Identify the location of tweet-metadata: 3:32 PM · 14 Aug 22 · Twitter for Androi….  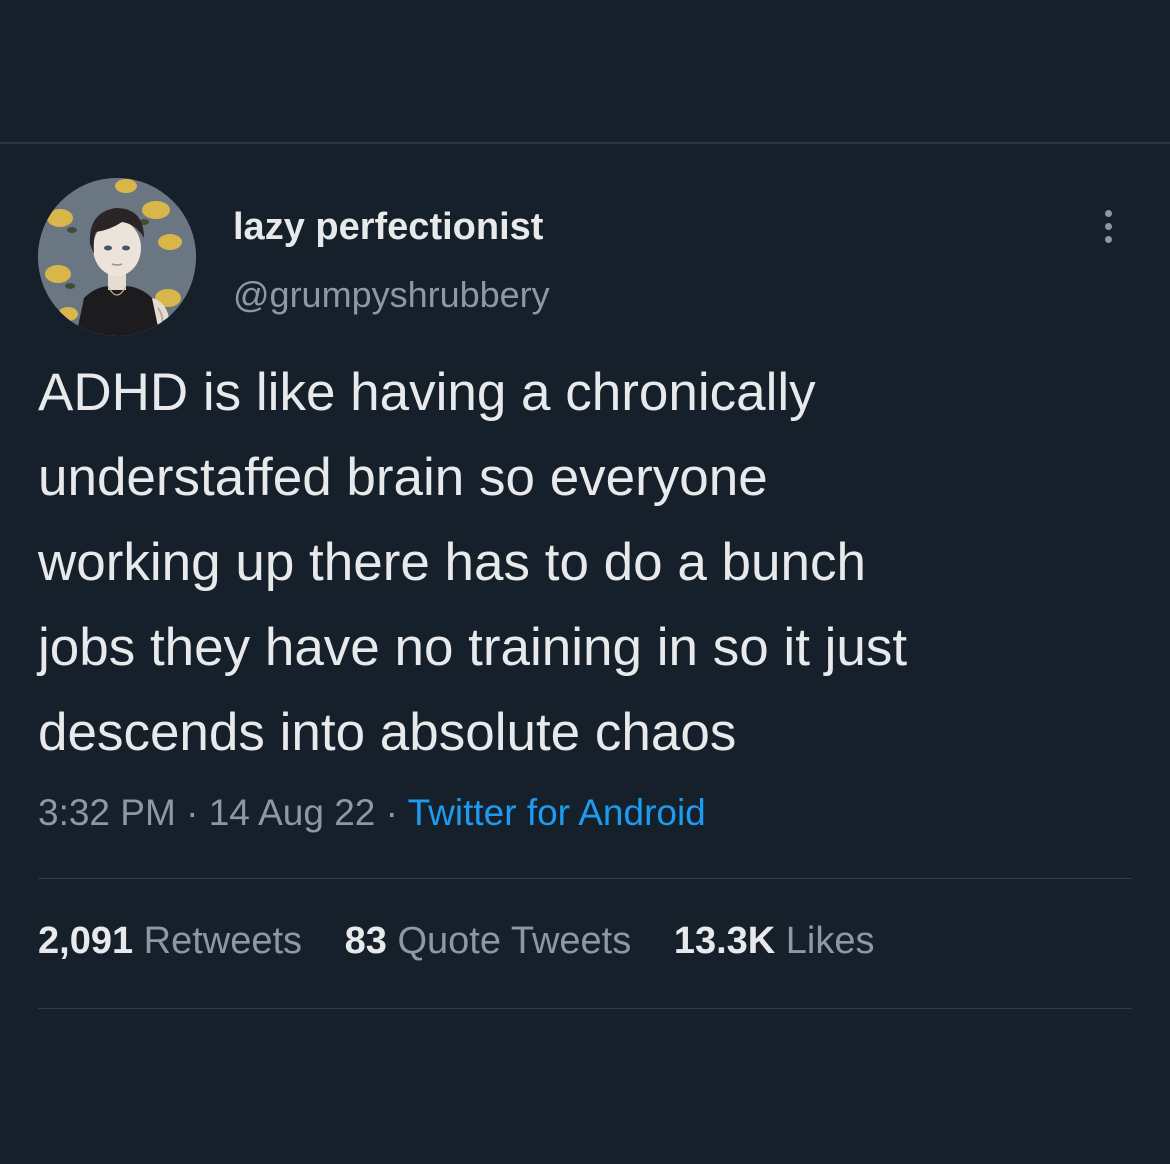
(372, 813).